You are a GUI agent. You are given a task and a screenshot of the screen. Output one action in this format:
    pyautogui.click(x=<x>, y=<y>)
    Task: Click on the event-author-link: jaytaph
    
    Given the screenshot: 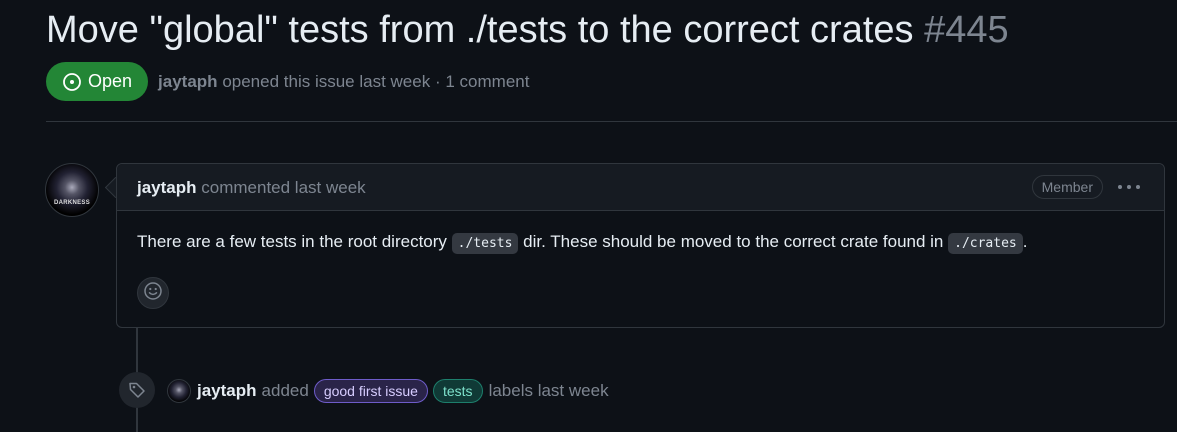 What is the action you would take?
    pyautogui.click(x=227, y=391)
    